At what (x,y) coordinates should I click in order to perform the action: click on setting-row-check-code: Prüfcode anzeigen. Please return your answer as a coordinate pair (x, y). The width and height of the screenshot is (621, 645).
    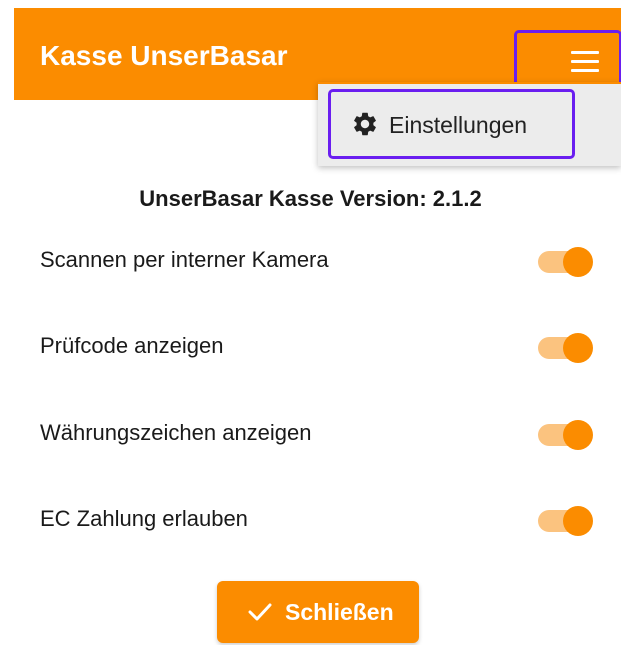
    Looking at the image, I should click on (320, 347).